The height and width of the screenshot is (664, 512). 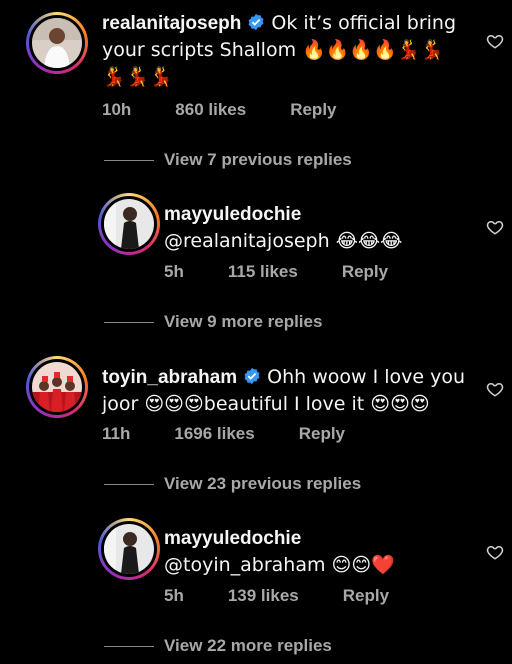 What do you see at coordinates (243, 321) in the screenshot?
I see `view-replies-label: View 9 more replies` at bounding box center [243, 321].